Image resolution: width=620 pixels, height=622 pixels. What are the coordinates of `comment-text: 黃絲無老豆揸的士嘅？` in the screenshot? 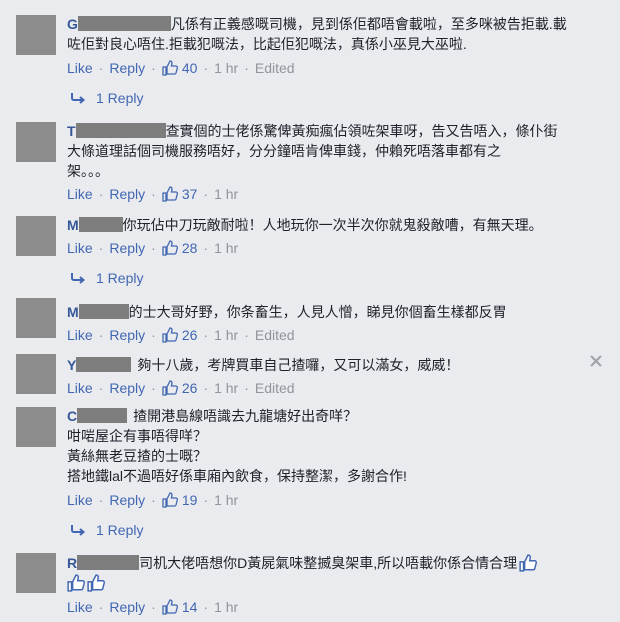 It's located at (137, 456).